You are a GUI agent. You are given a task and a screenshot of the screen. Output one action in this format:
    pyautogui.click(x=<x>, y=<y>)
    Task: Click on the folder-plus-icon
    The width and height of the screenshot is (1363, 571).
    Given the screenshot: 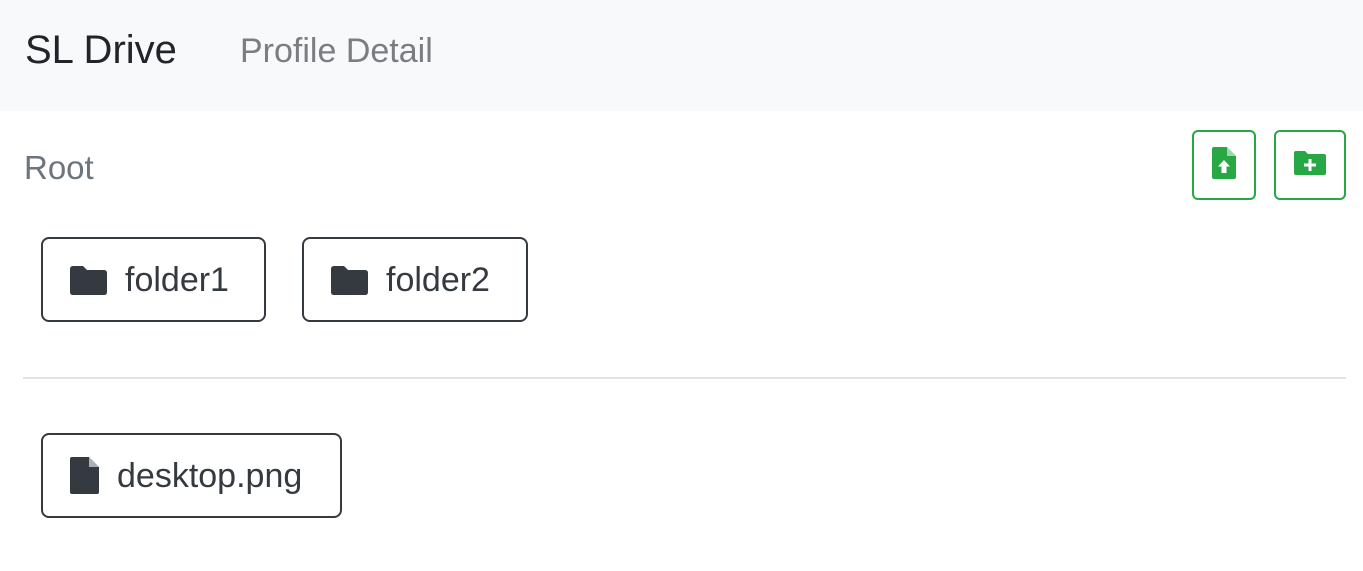 What is the action you would take?
    pyautogui.click(x=1310, y=165)
    